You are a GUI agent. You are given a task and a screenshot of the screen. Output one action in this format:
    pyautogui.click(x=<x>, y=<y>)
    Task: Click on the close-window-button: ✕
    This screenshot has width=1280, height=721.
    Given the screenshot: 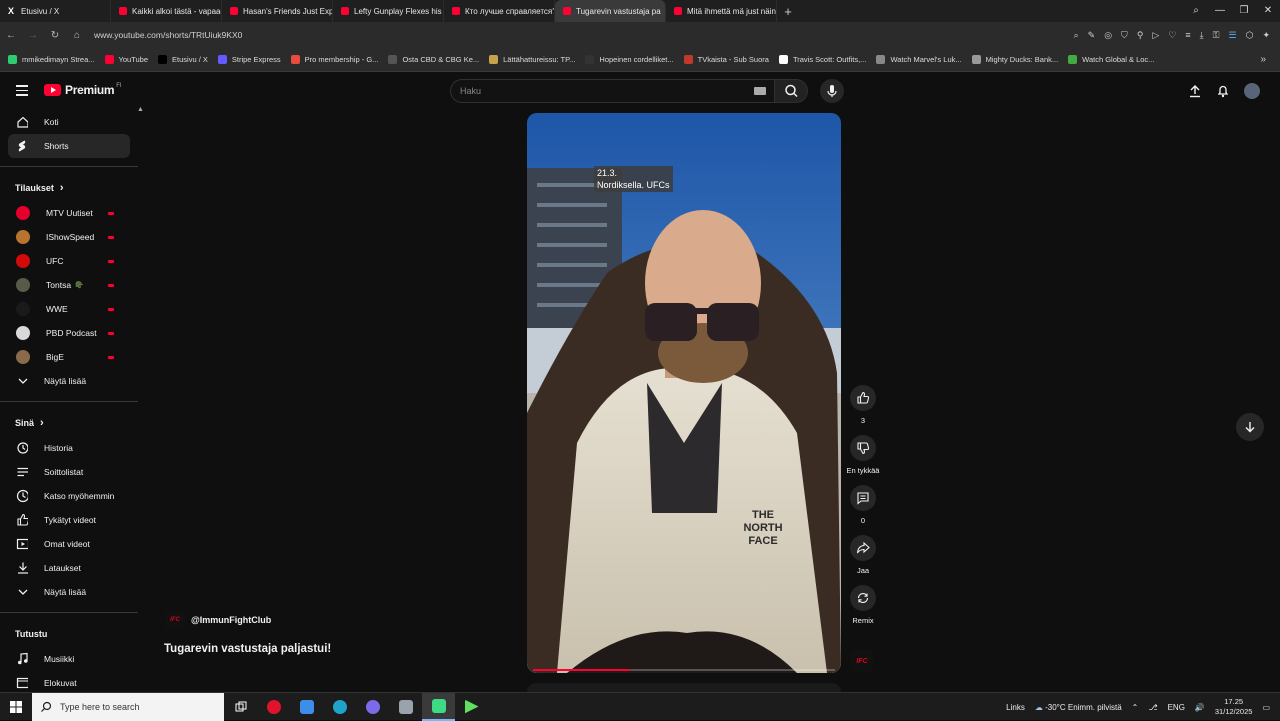 What is the action you would take?
    pyautogui.click(x=1268, y=11)
    